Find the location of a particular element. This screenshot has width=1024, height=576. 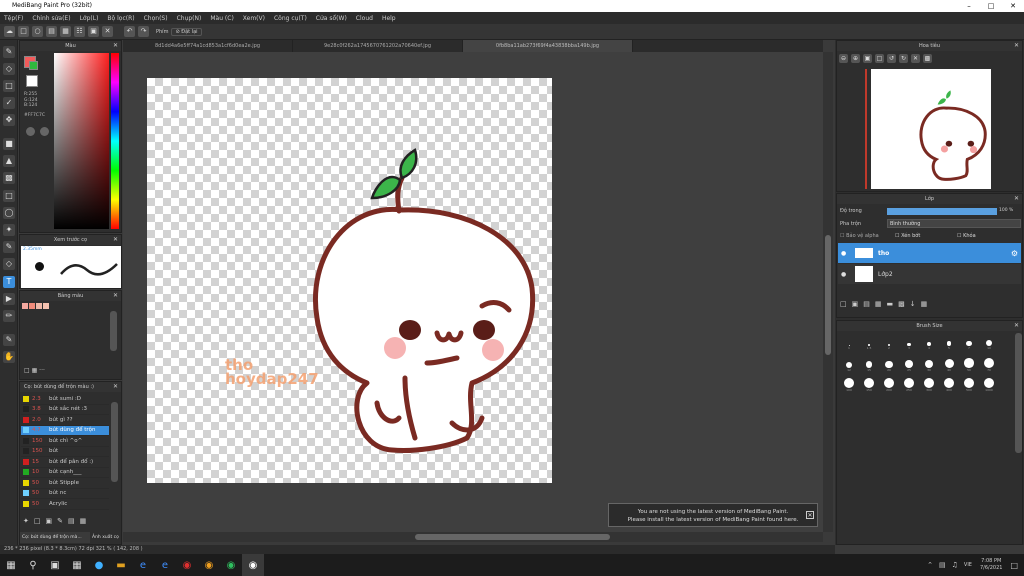

brush-size-option: 400 is located at coordinates (949, 382).